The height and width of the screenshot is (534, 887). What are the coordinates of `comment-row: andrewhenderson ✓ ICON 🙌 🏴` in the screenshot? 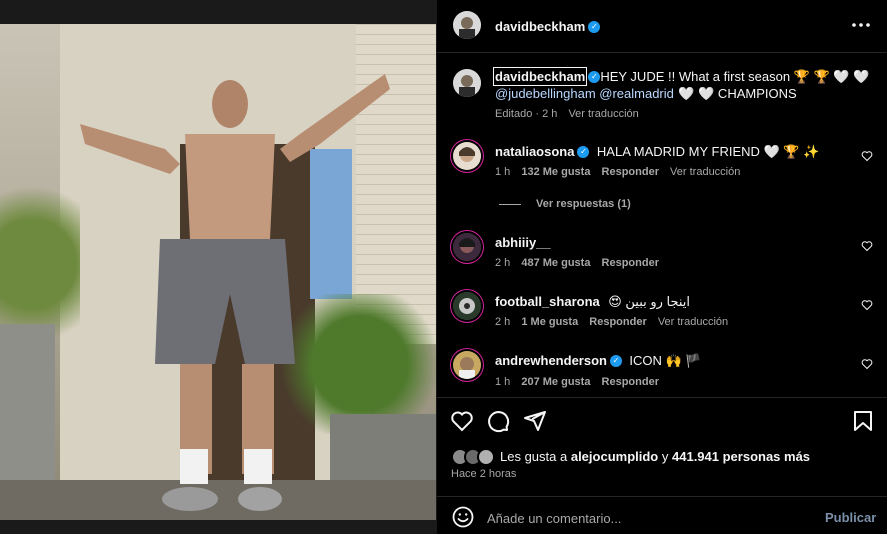 It's located at (598, 361).